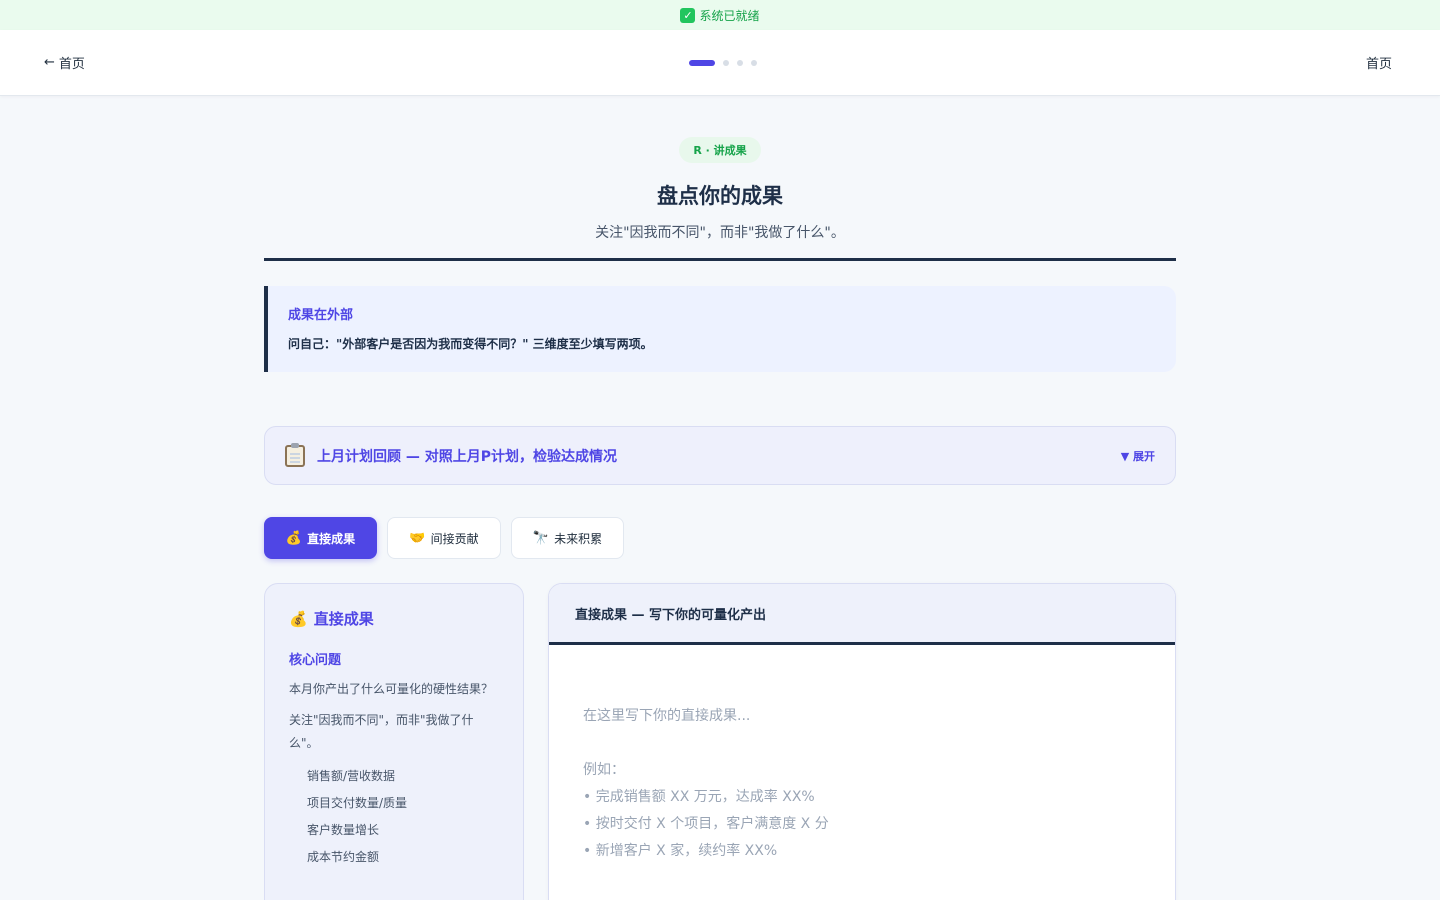 The image size is (1440, 900). I want to click on tab-label: 直接成果, so click(331, 538).